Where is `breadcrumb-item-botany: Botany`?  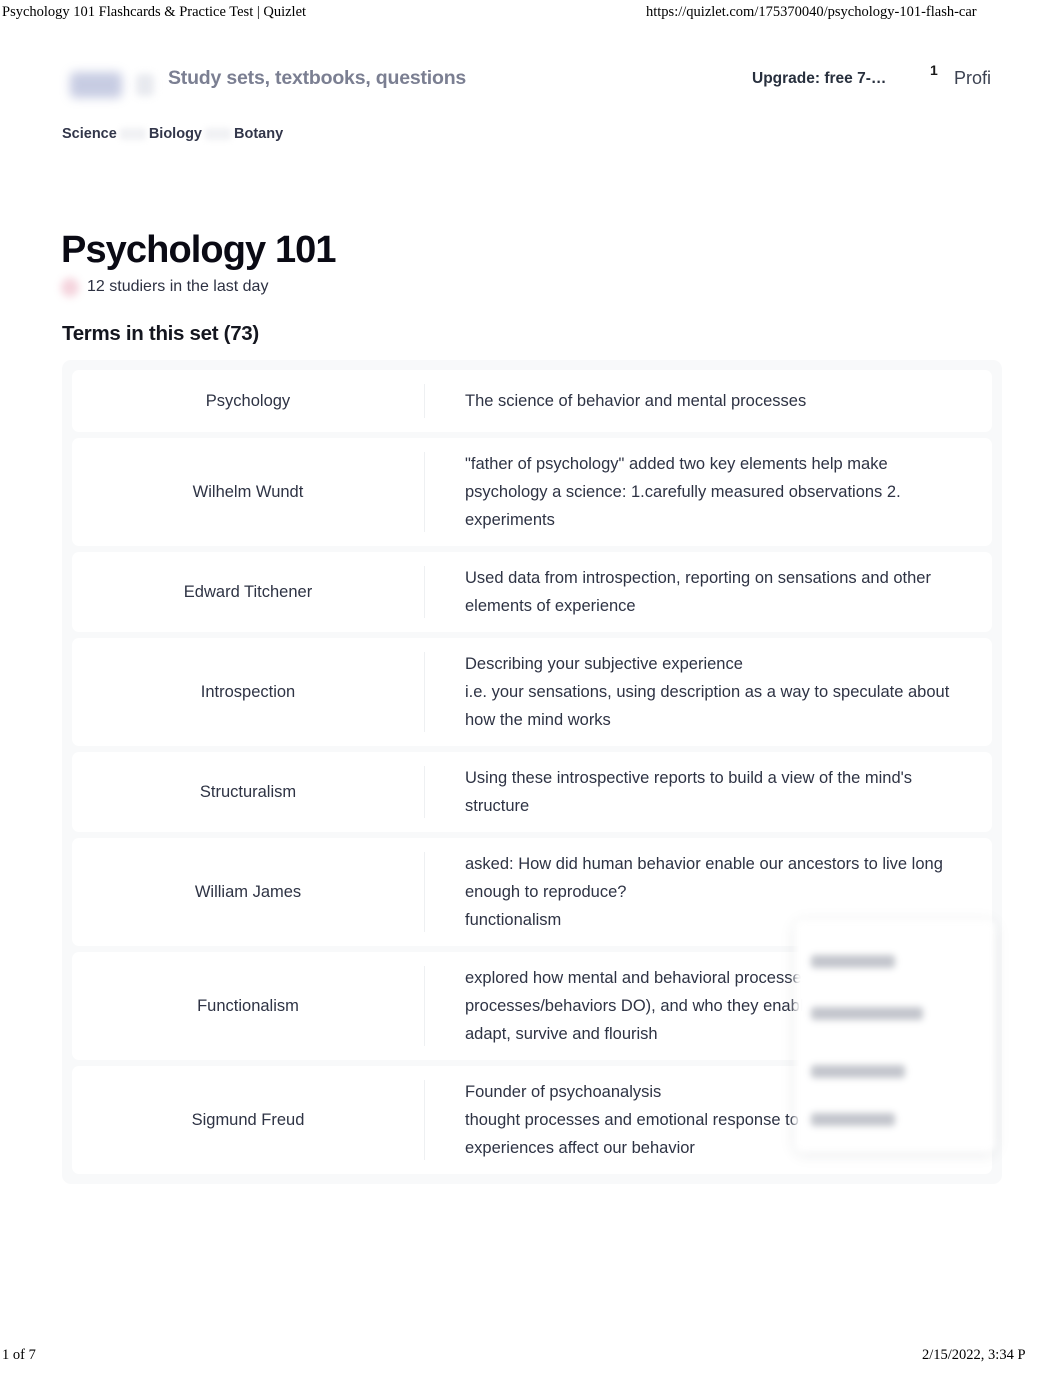 breadcrumb-item-botany: Botany is located at coordinates (258, 134).